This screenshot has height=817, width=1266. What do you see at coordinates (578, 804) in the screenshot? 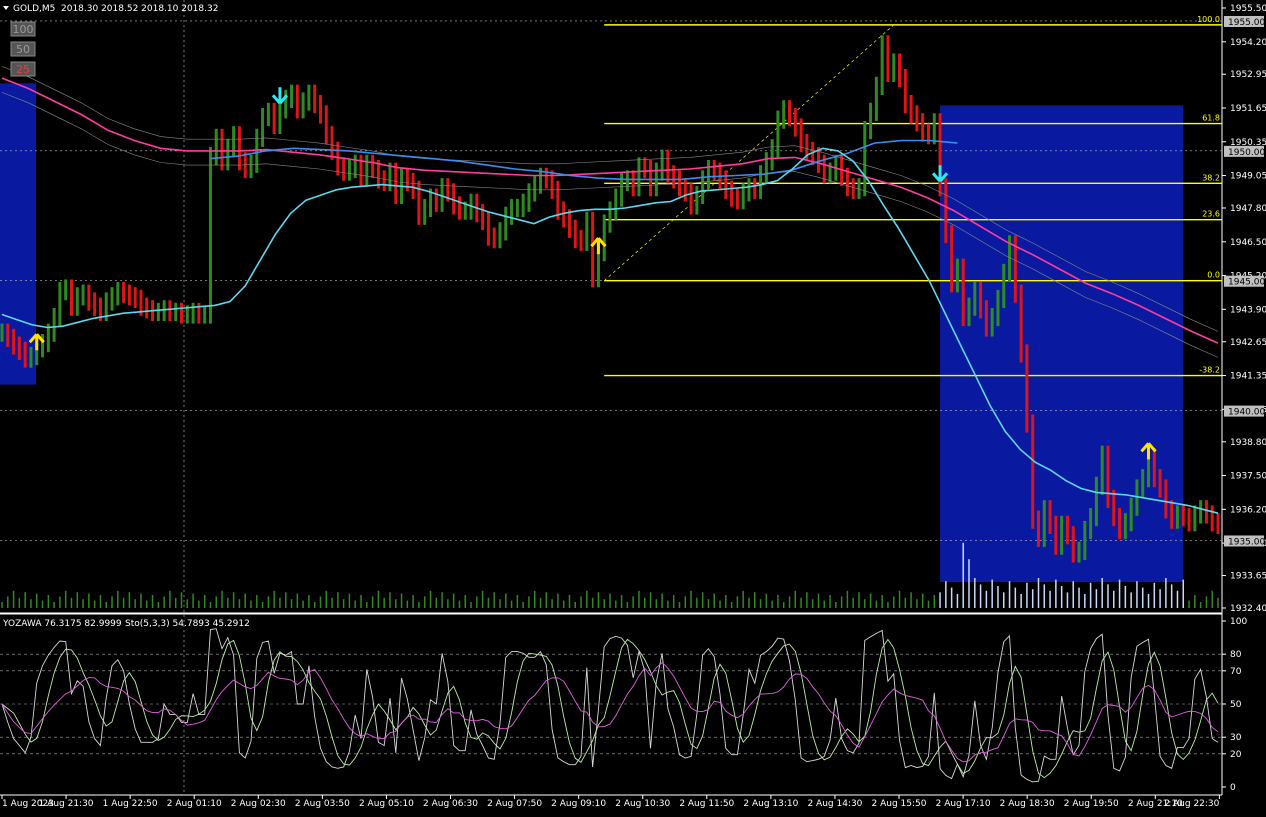
I see `time-tick-label: 2 Aug 09:10` at bounding box center [578, 804].